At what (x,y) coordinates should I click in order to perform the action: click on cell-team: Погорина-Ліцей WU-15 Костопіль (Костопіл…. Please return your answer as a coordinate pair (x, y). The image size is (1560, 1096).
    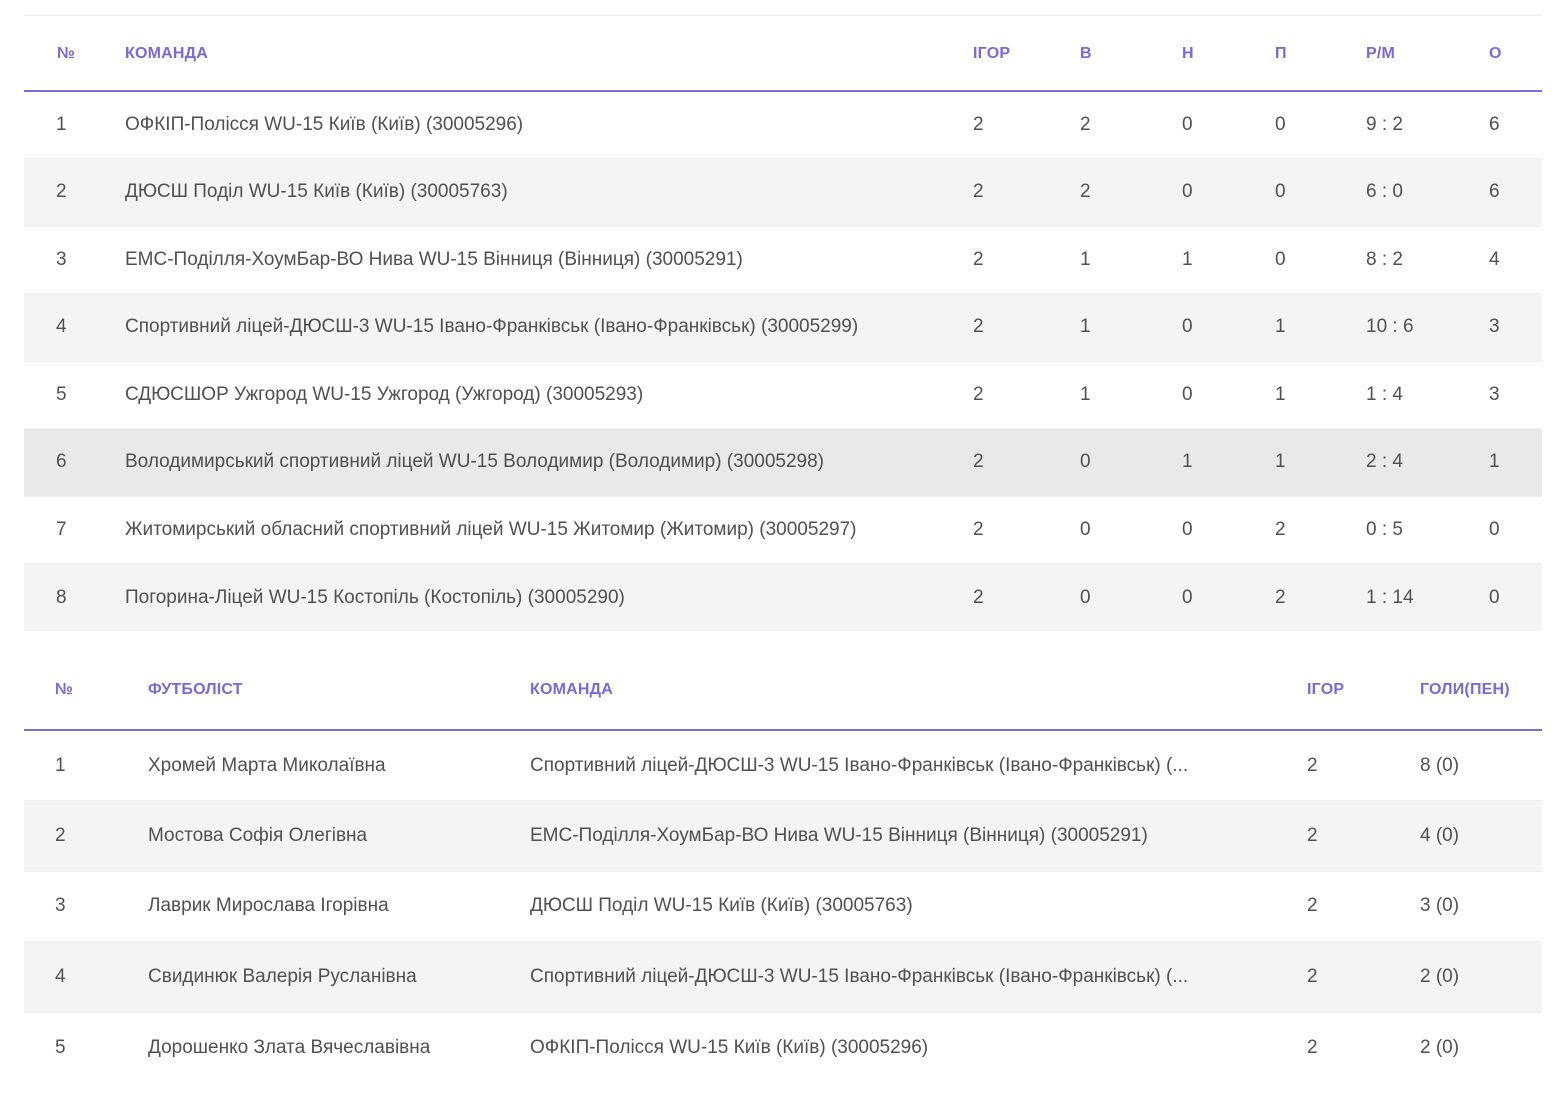
    Looking at the image, I should click on (549, 597).